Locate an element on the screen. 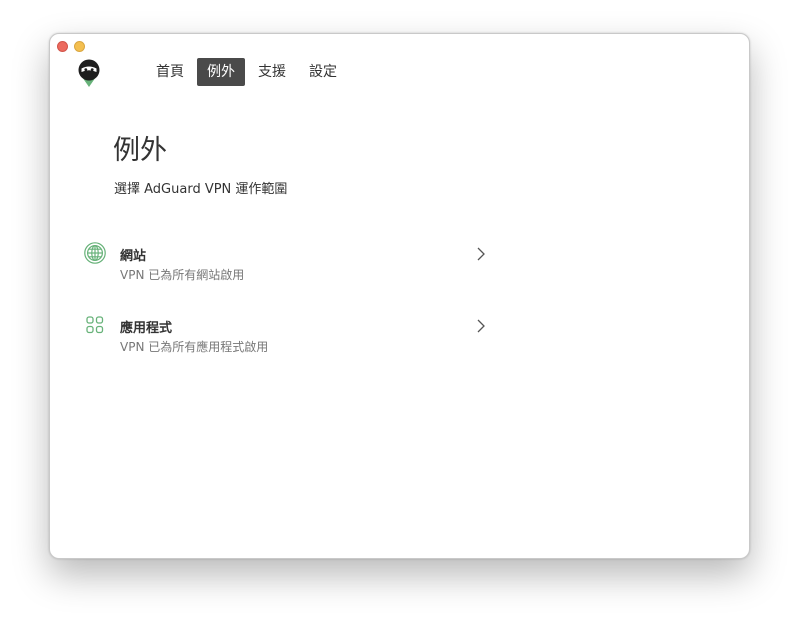 The image size is (800, 625). websites-title: 網站 is located at coordinates (133, 256).